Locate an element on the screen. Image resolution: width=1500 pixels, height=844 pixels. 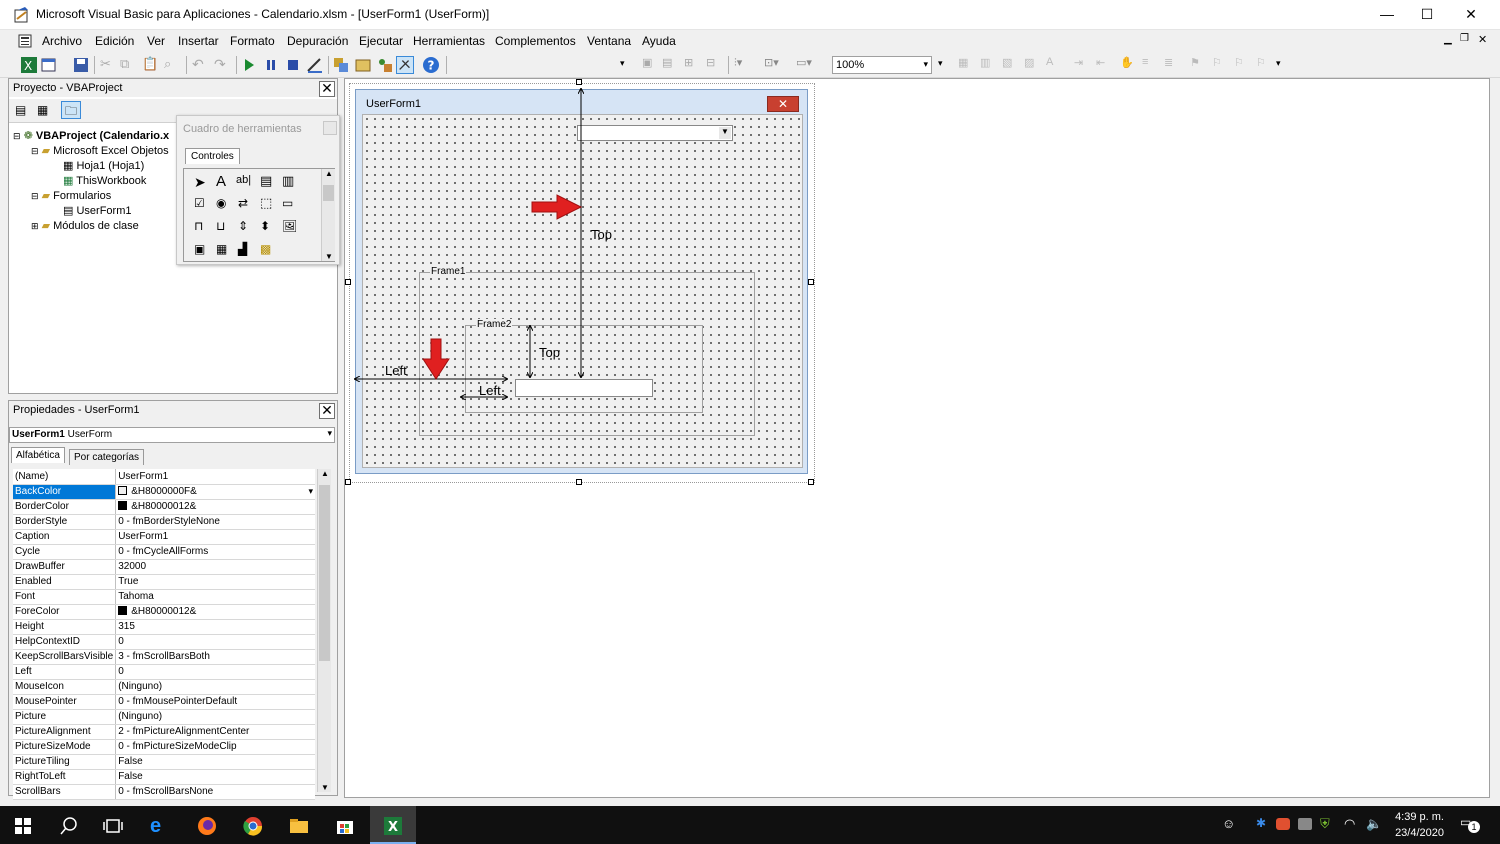
design-mode-icon is located at coordinates (315, 65).